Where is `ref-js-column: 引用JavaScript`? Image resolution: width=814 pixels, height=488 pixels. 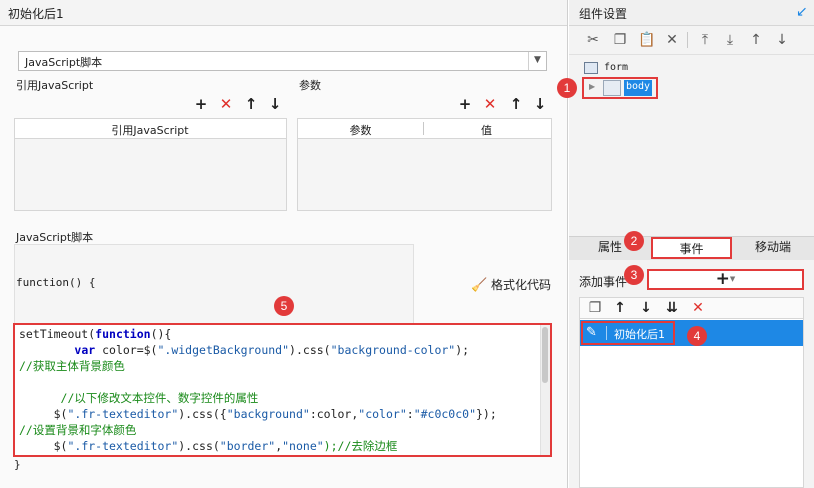 ref-js-column: 引用JavaScript is located at coordinates (150, 130).